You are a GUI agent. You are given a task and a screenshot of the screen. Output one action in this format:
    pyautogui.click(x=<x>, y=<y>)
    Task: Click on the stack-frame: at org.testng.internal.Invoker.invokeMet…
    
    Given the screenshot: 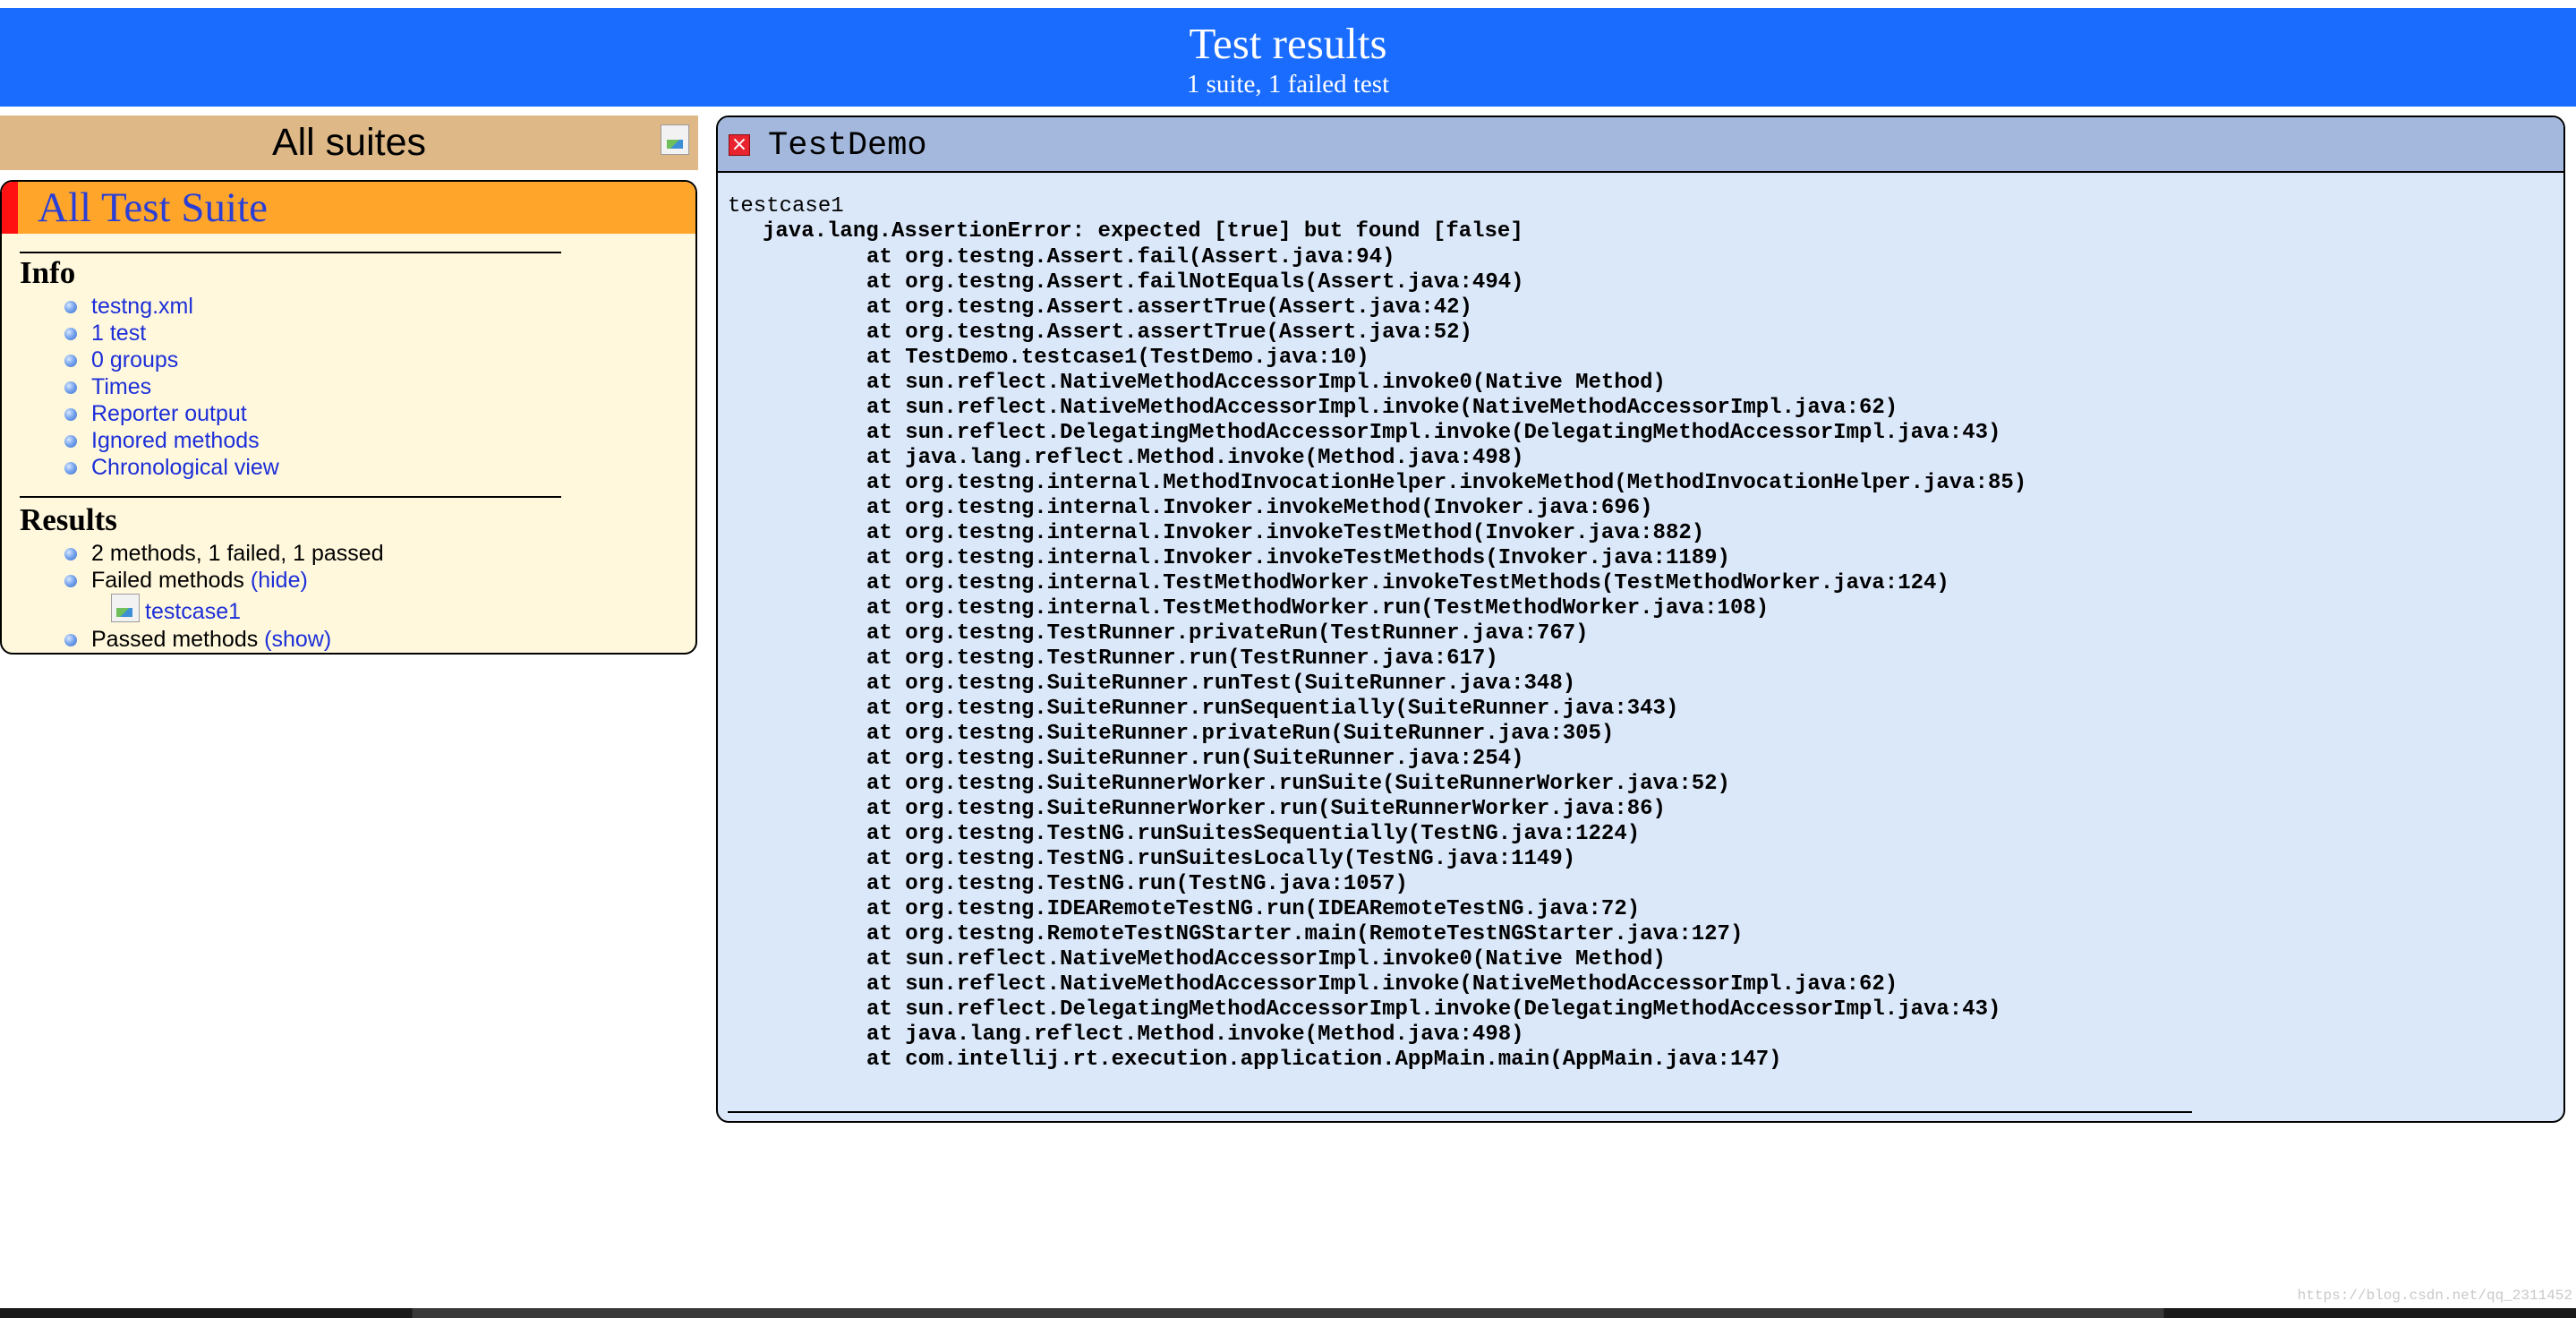 What is the action you would take?
    pyautogui.click(x=1259, y=508)
    